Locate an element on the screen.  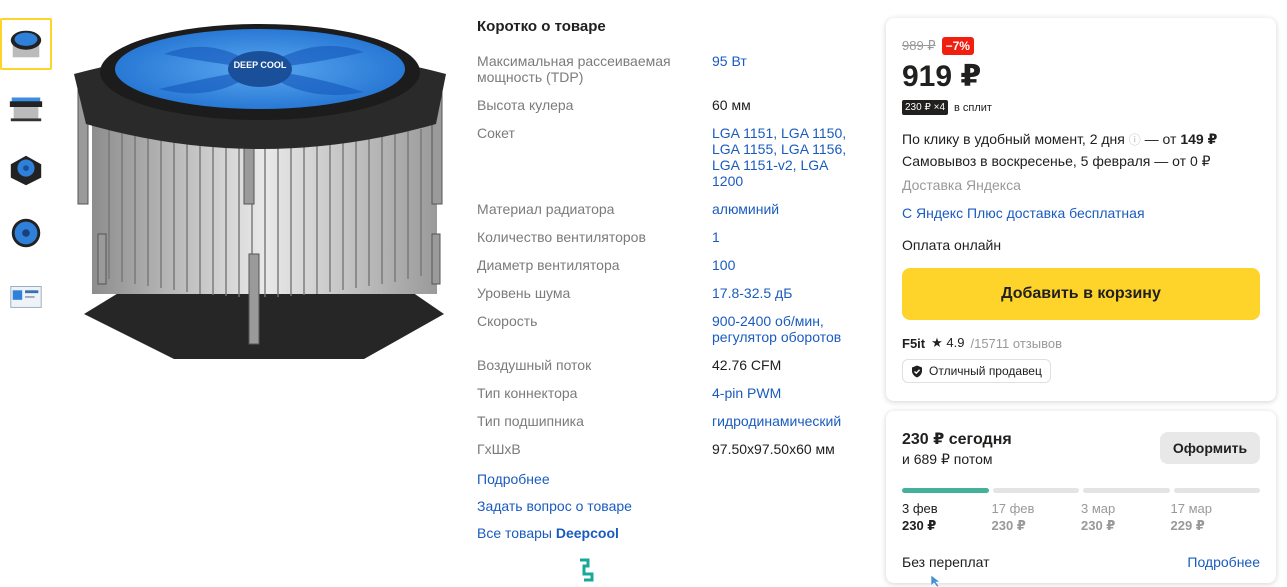
seller-rating: ★ 4.9 is located at coordinates (948, 342).